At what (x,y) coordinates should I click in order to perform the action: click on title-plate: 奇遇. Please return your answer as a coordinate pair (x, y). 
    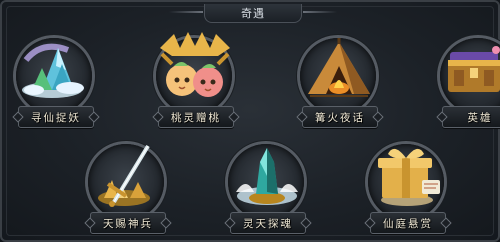
    Looking at the image, I should click on (235, 13).